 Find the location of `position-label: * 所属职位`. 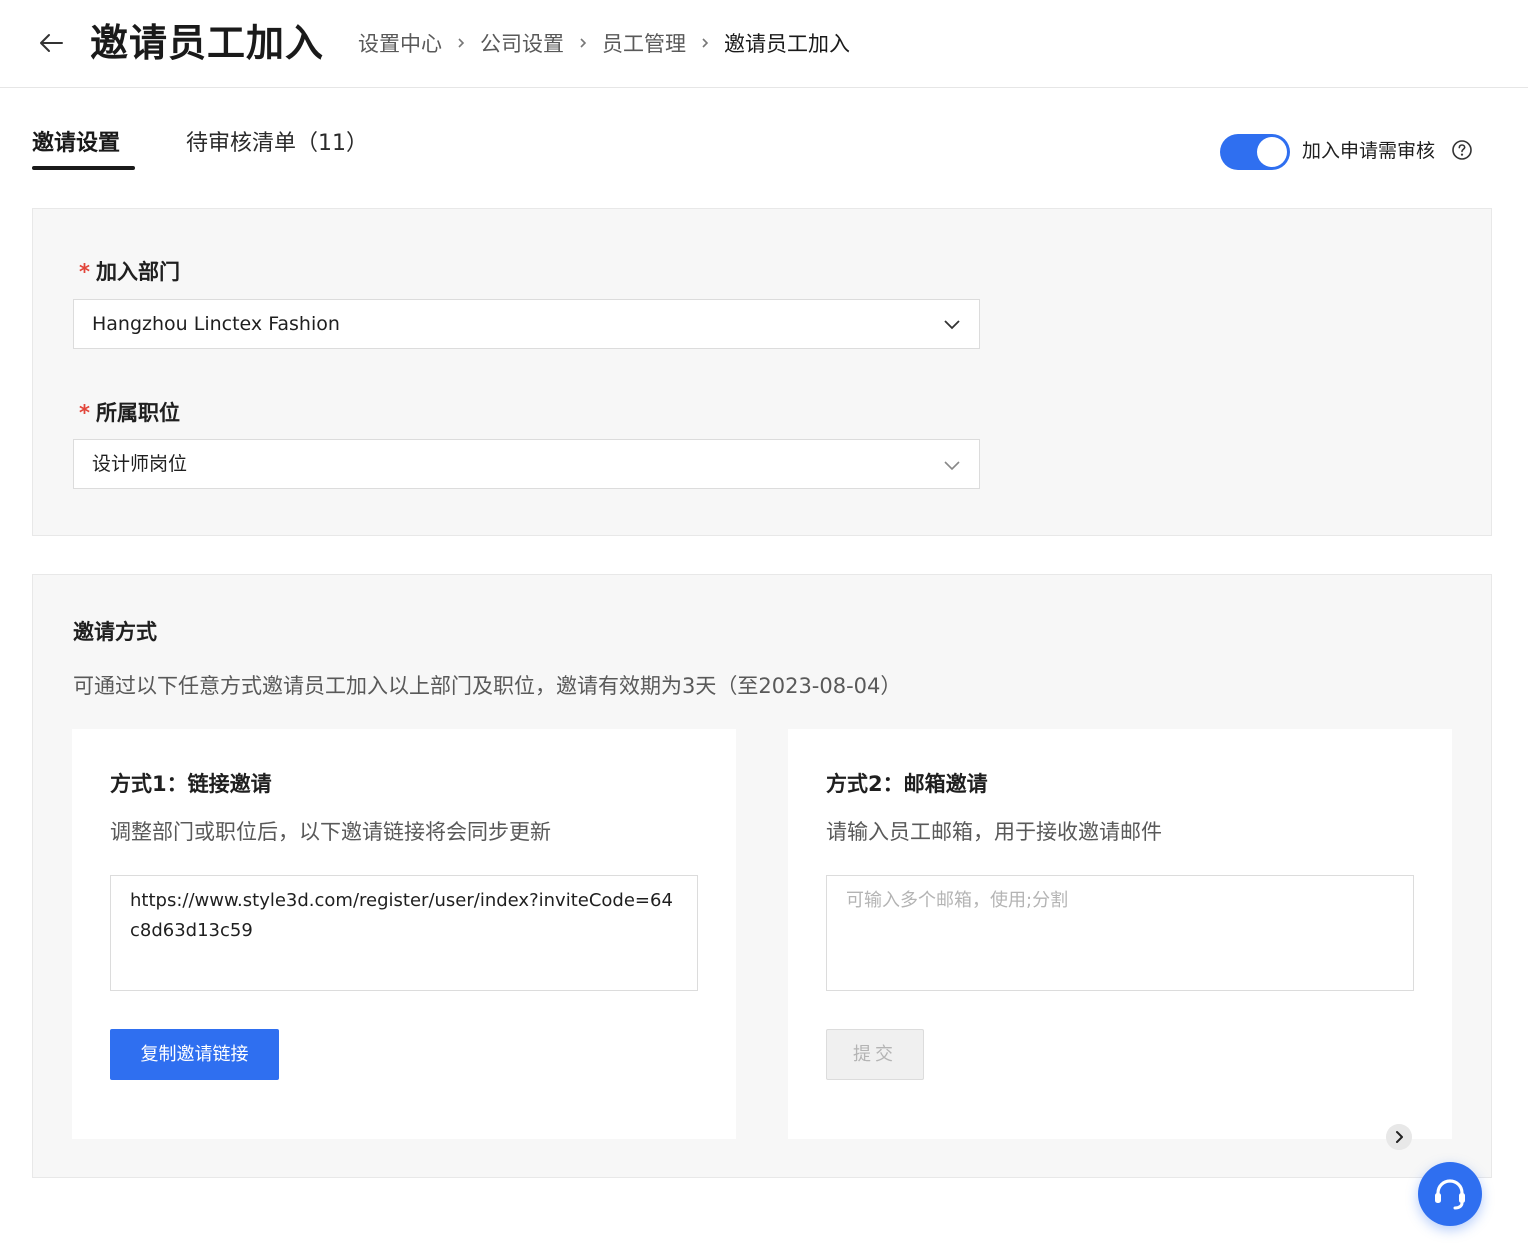

position-label: * 所属职位 is located at coordinates (129, 413).